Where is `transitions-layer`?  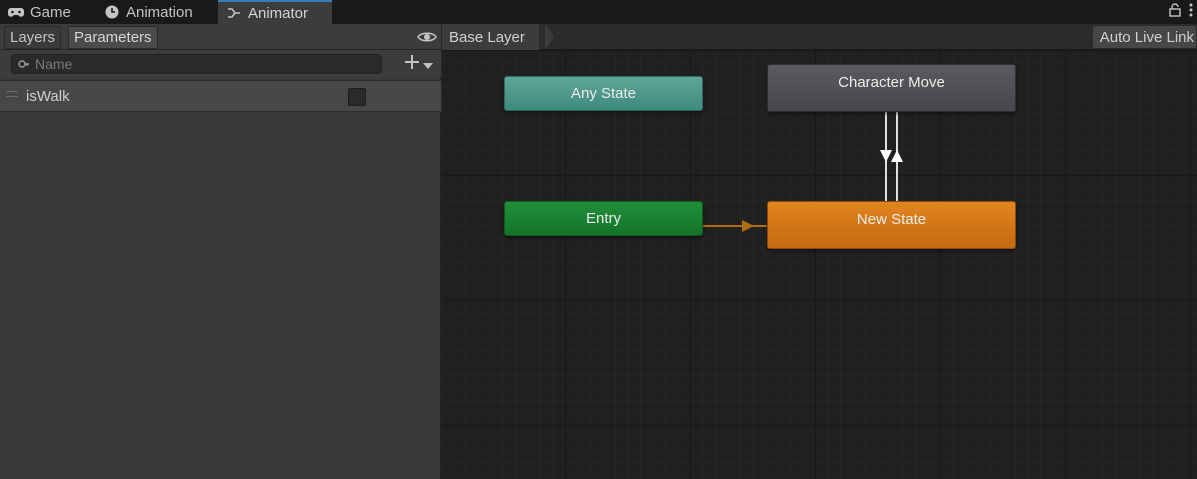
transitions-layer is located at coordinates (803, 172).